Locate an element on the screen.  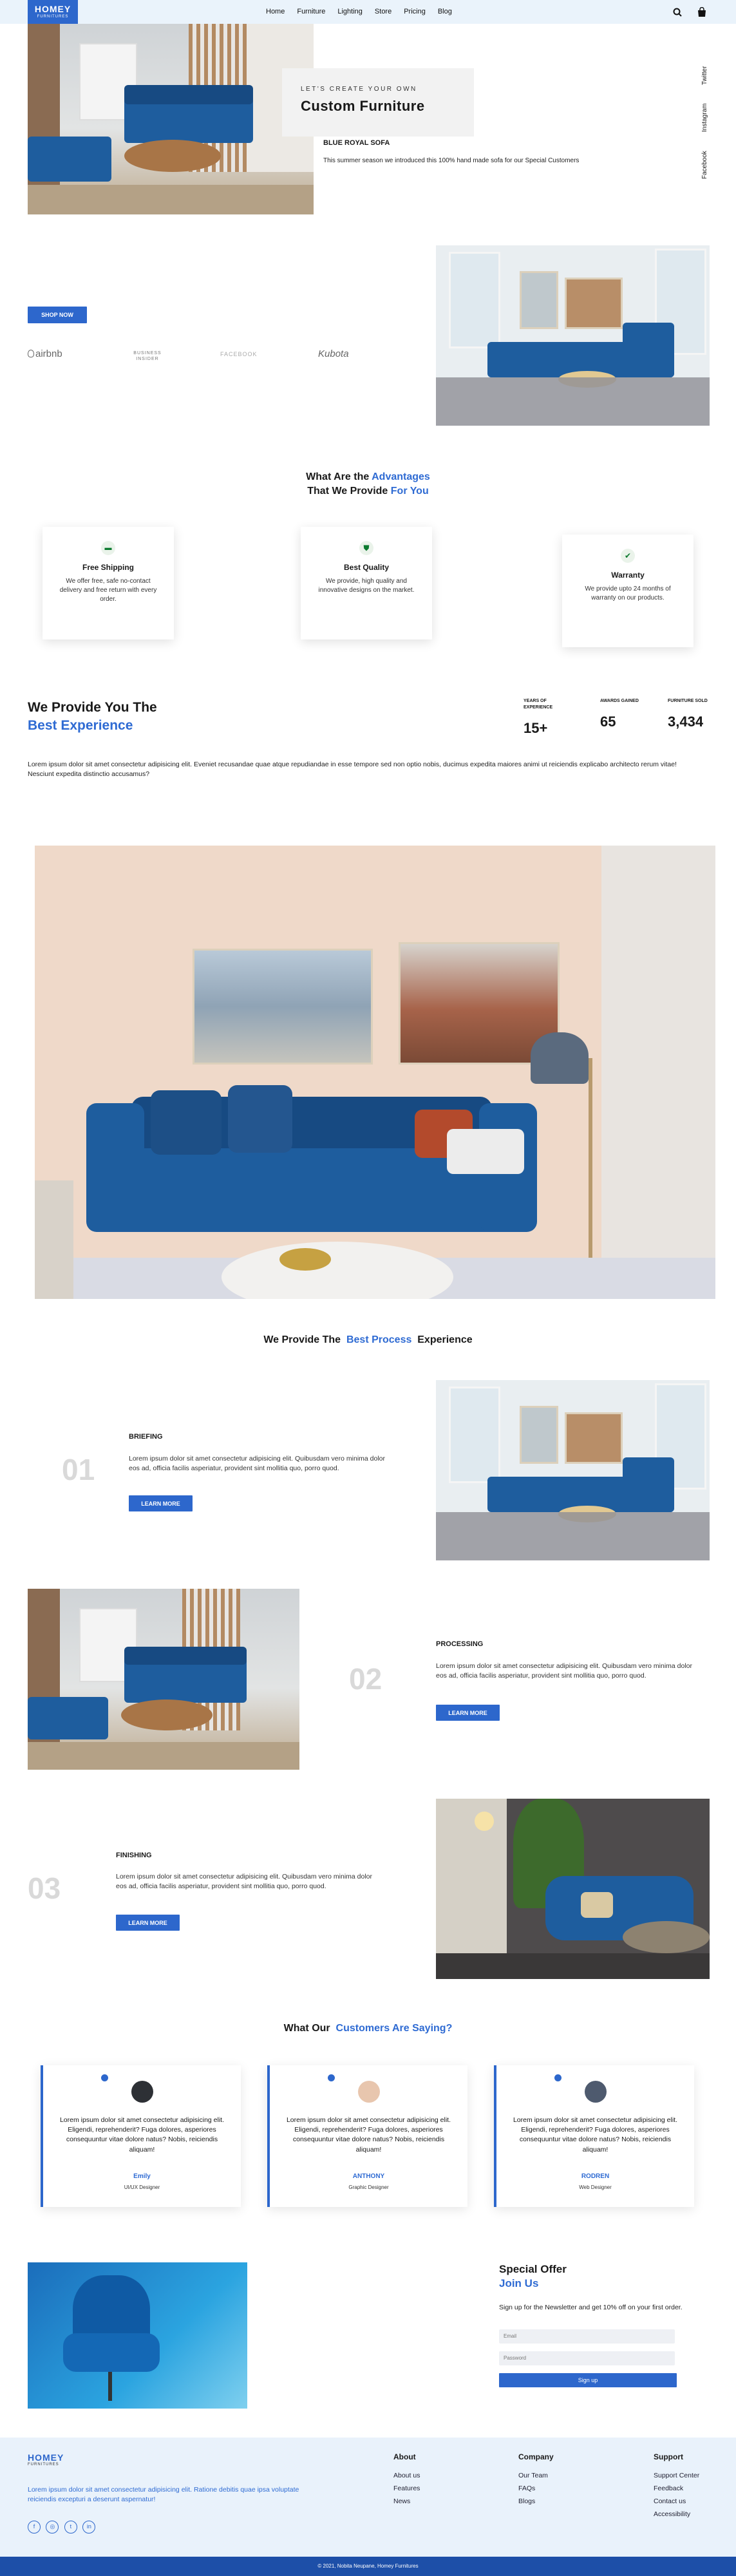
stat-value: 15+ is located at coordinates (536, 727).